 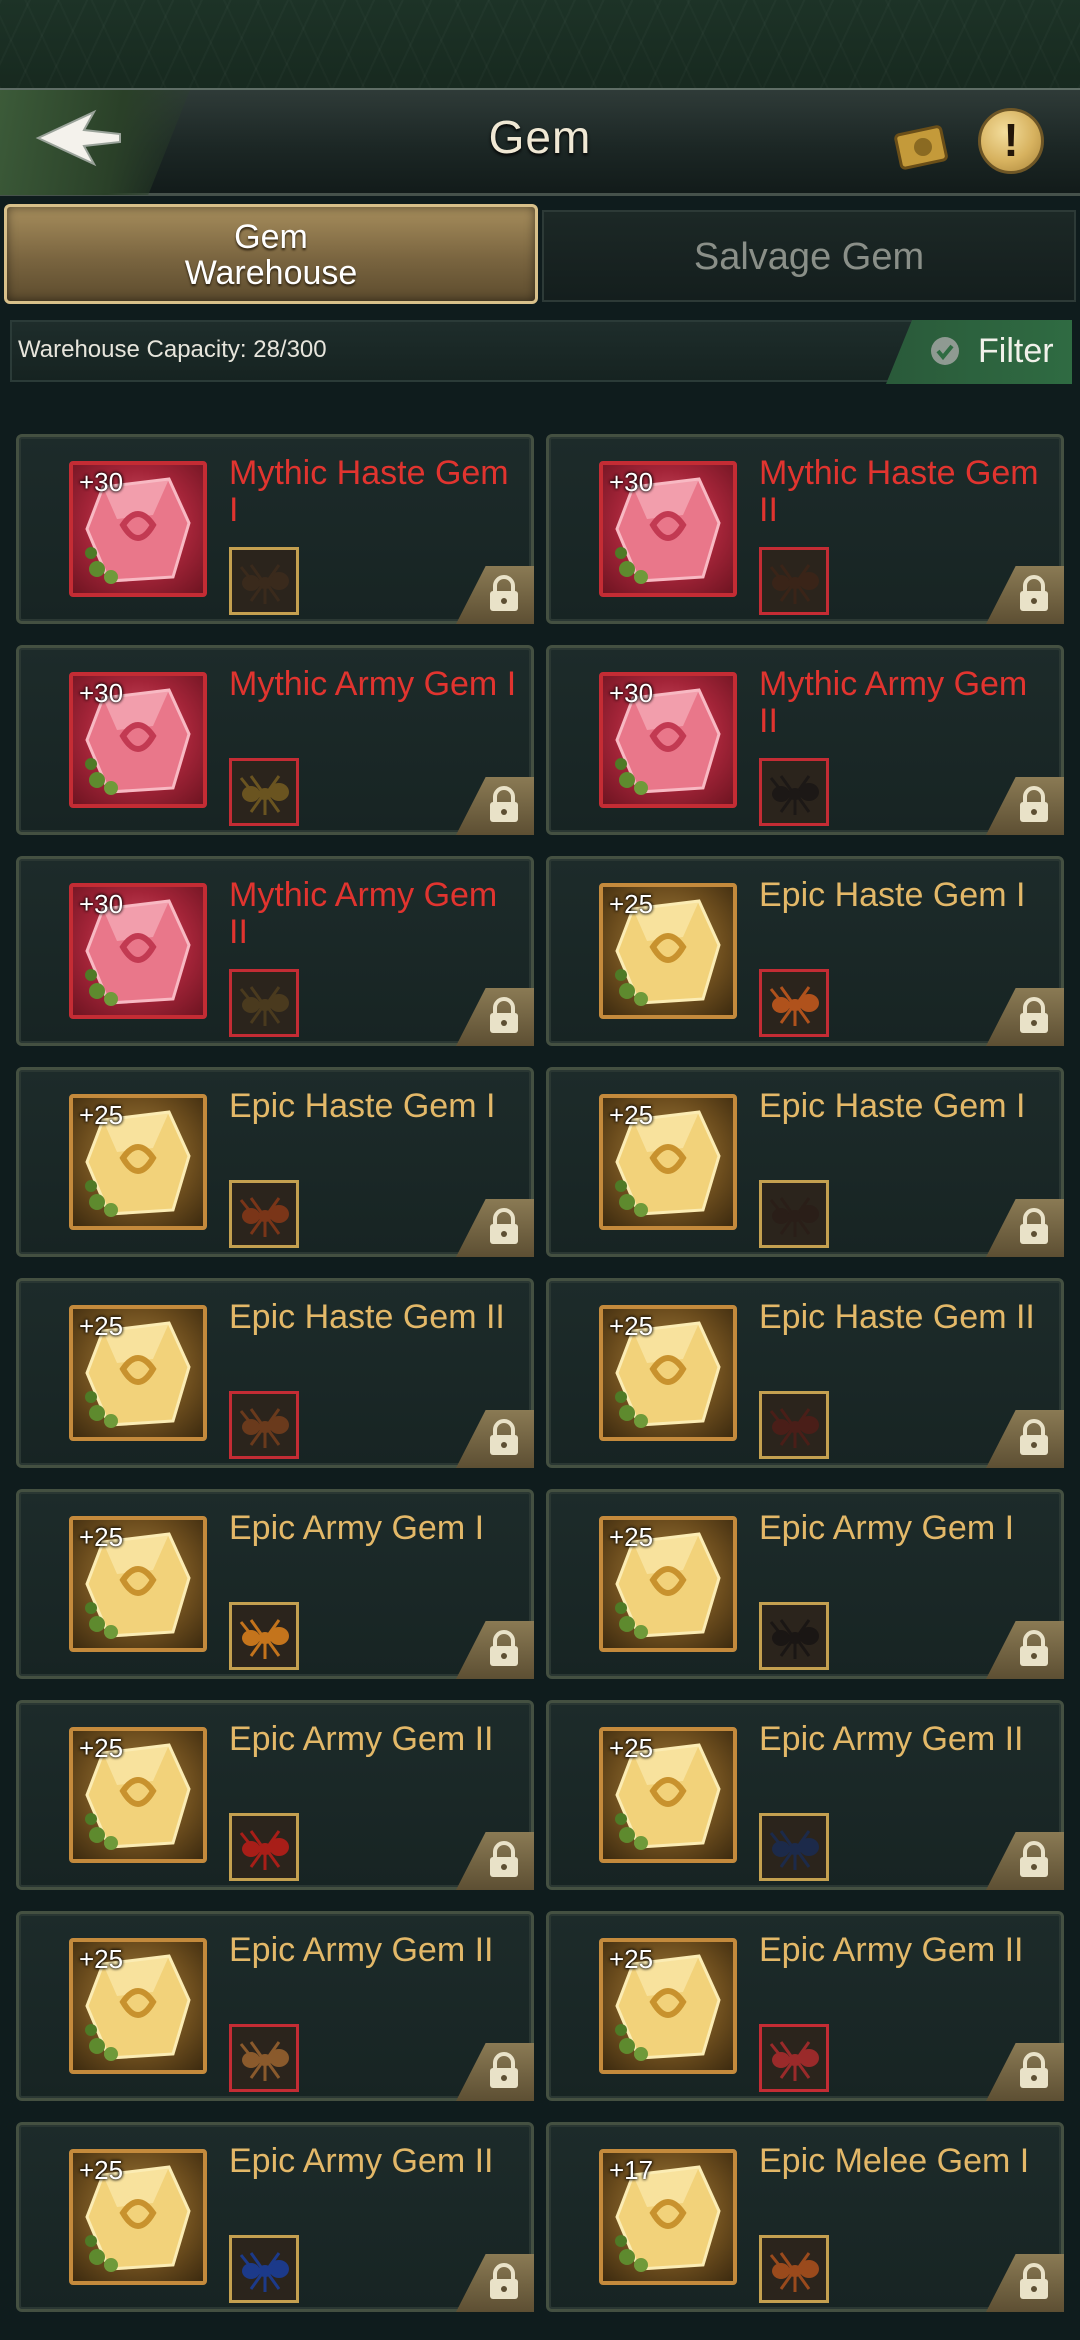 I want to click on gem-level: +17, so click(x=631, y=2170).